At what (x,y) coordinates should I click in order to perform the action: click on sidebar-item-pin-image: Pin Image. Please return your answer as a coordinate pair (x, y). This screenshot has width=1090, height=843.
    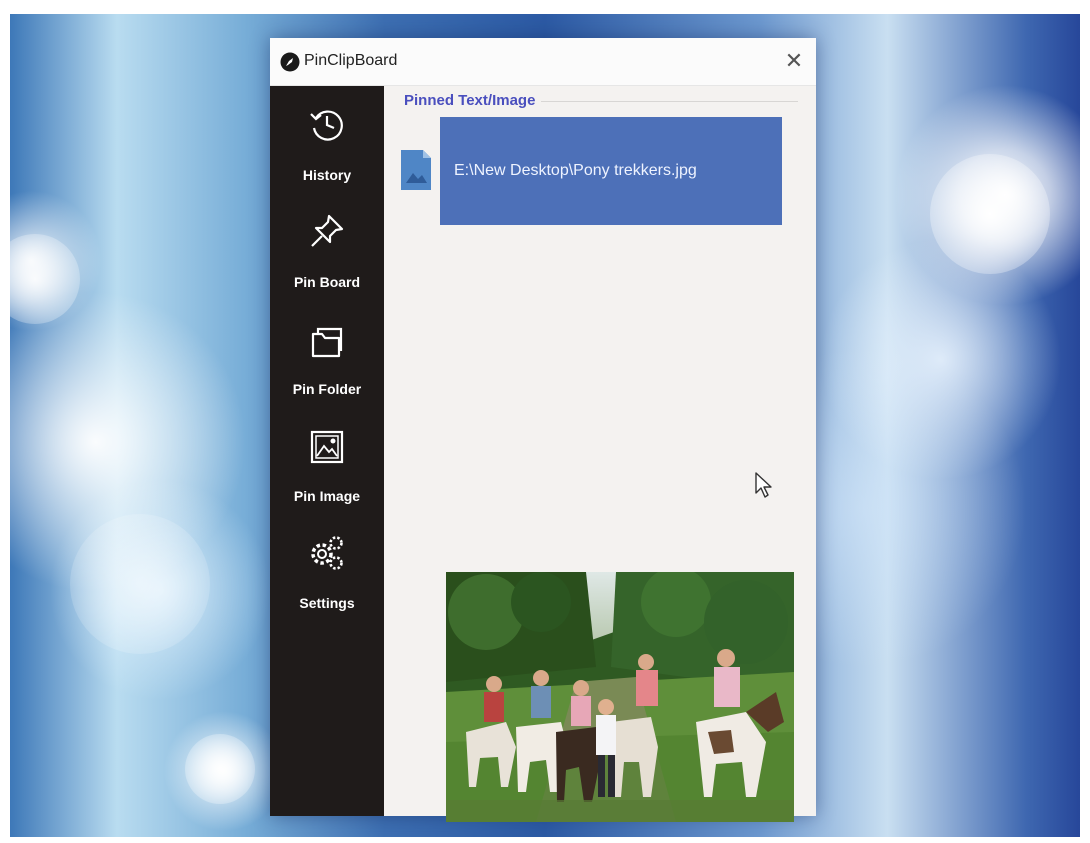
    Looking at the image, I should click on (327, 469).